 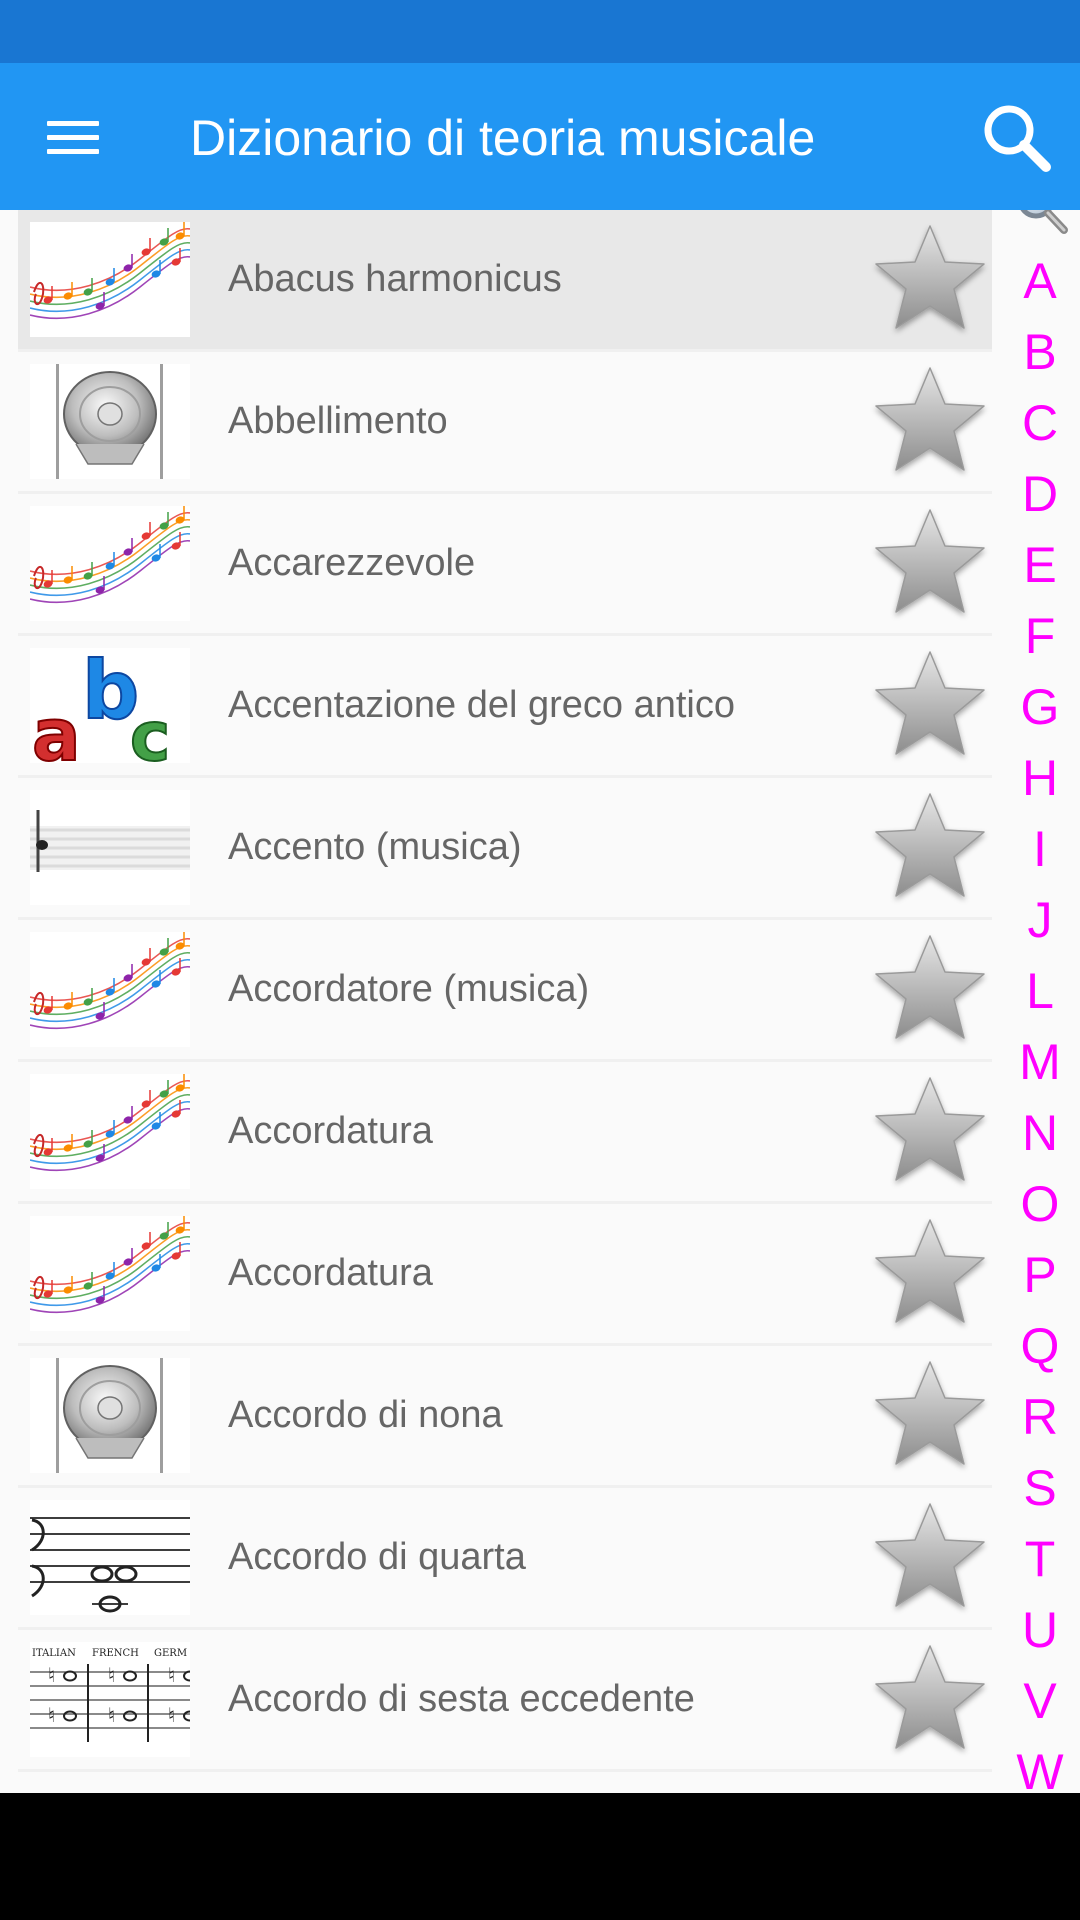 I want to click on list-item-label: Accordo di quarta, so click(x=377, y=1557).